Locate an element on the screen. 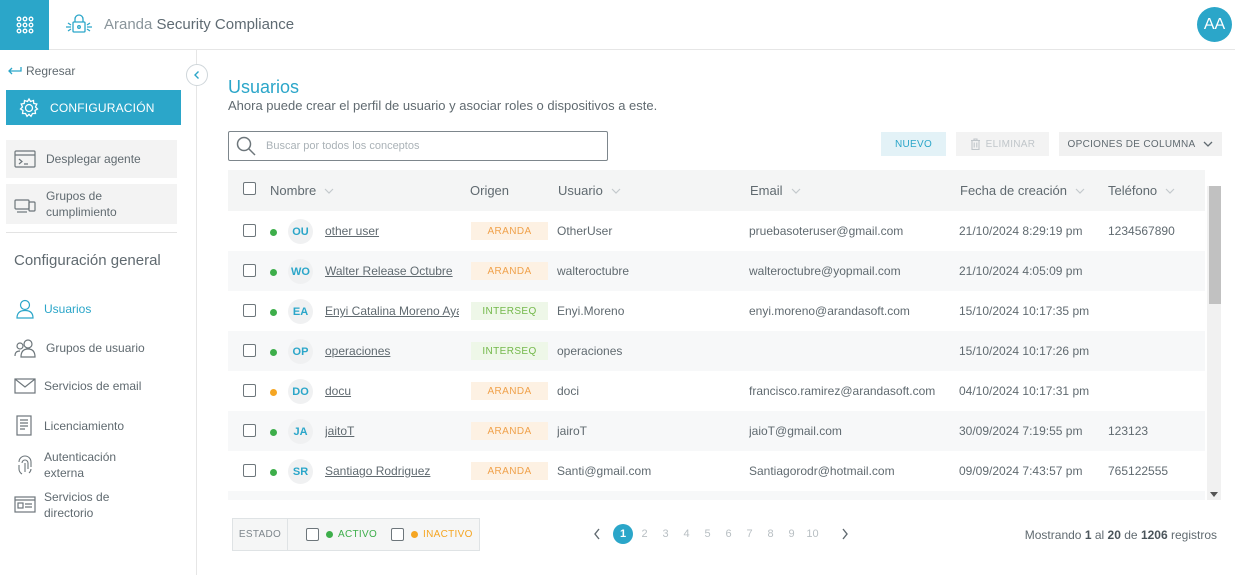  user-name-link: other user is located at coordinates (392, 231).